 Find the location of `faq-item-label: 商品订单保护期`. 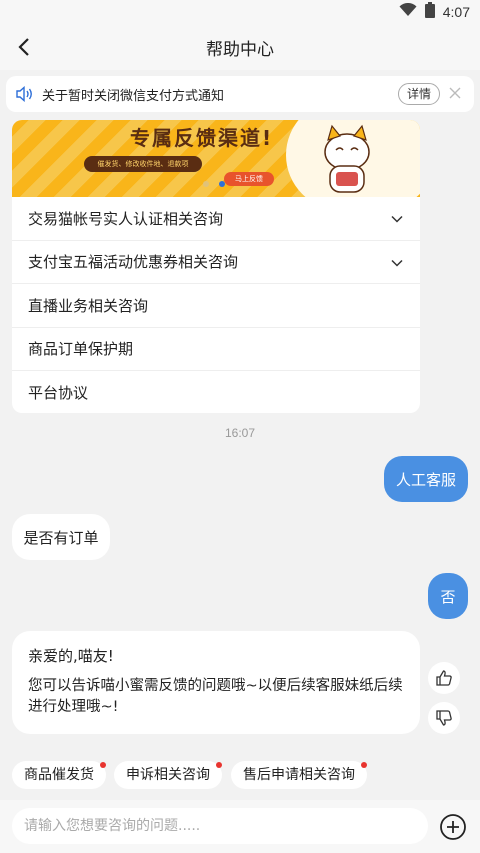

faq-item-label: 商品订单保护期 is located at coordinates (81, 349).